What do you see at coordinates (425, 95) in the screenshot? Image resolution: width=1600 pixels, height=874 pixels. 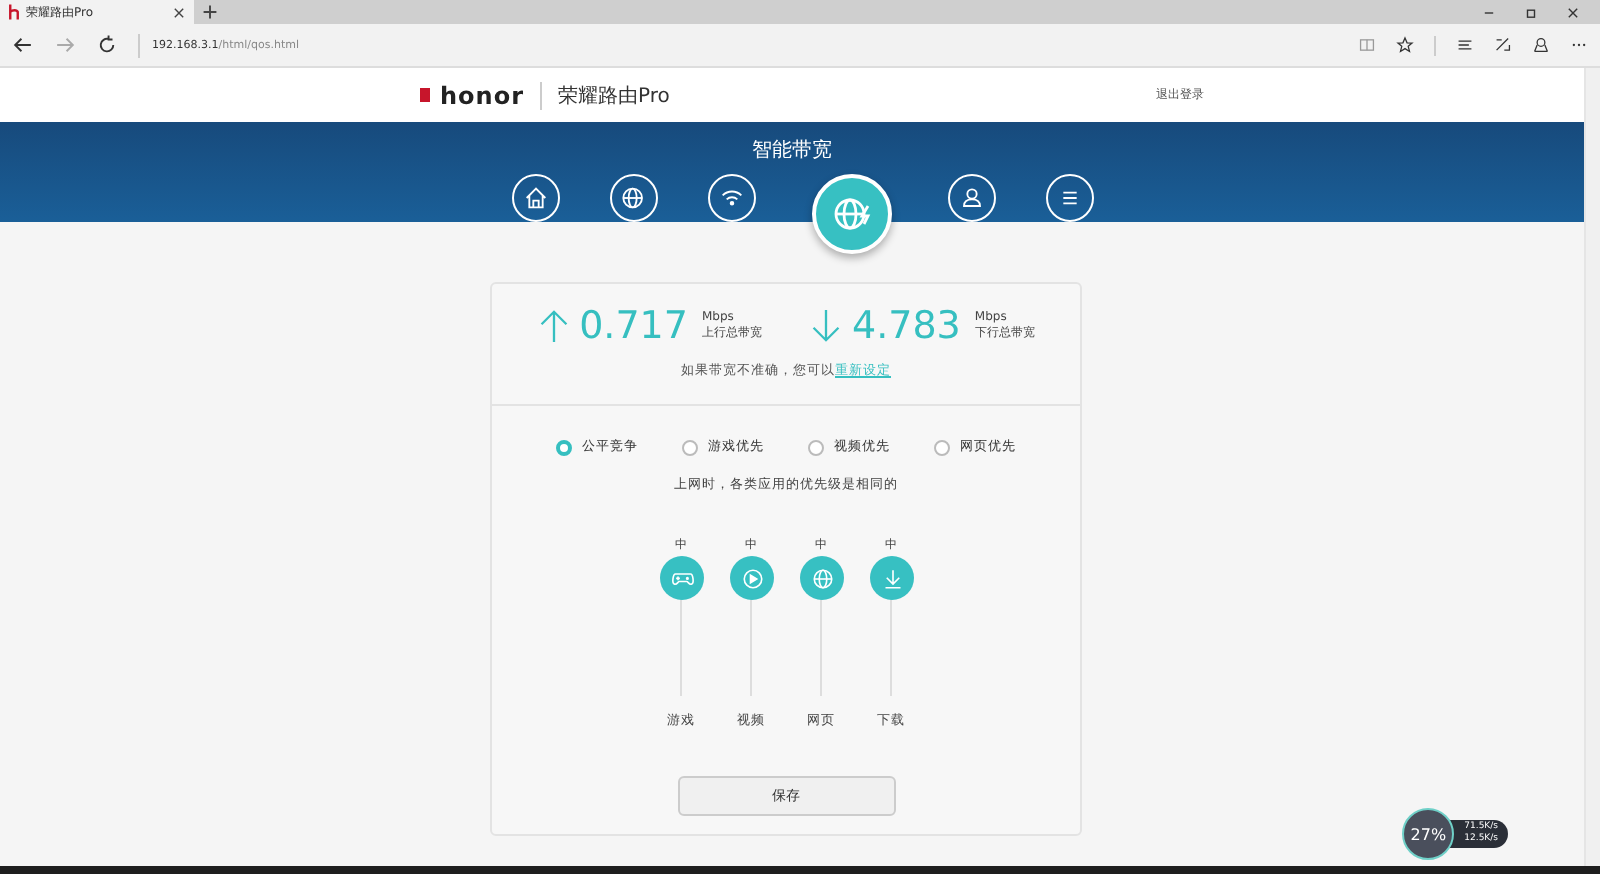 I see `logo-icon` at bounding box center [425, 95].